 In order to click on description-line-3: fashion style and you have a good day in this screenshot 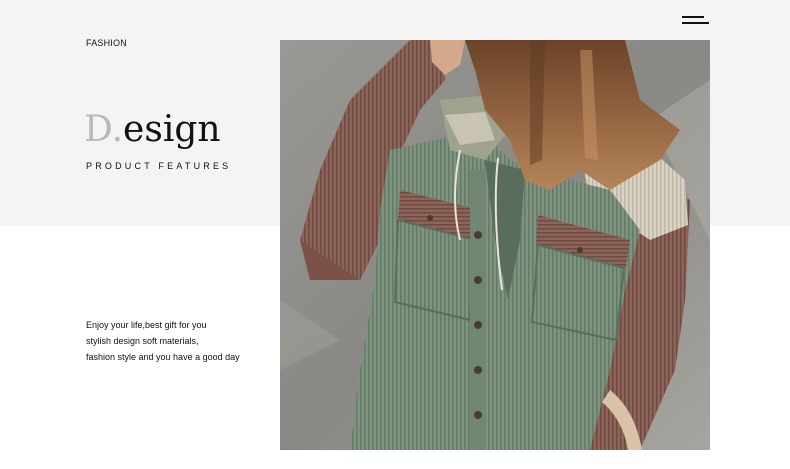, I will do `click(163, 357)`.